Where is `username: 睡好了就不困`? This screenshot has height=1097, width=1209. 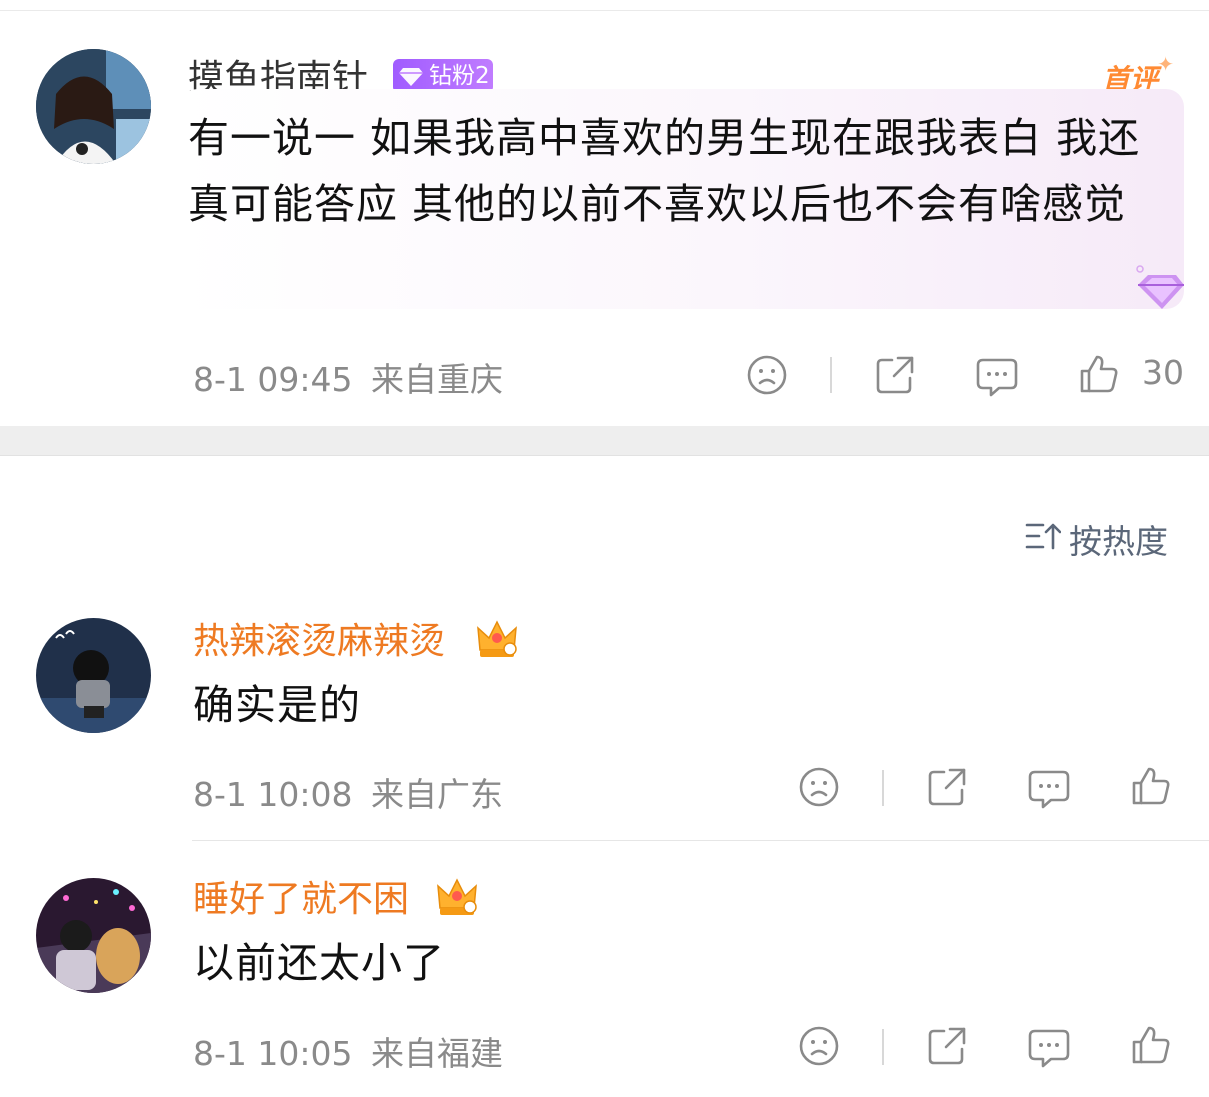 username: 睡好了就不困 is located at coordinates (301, 900).